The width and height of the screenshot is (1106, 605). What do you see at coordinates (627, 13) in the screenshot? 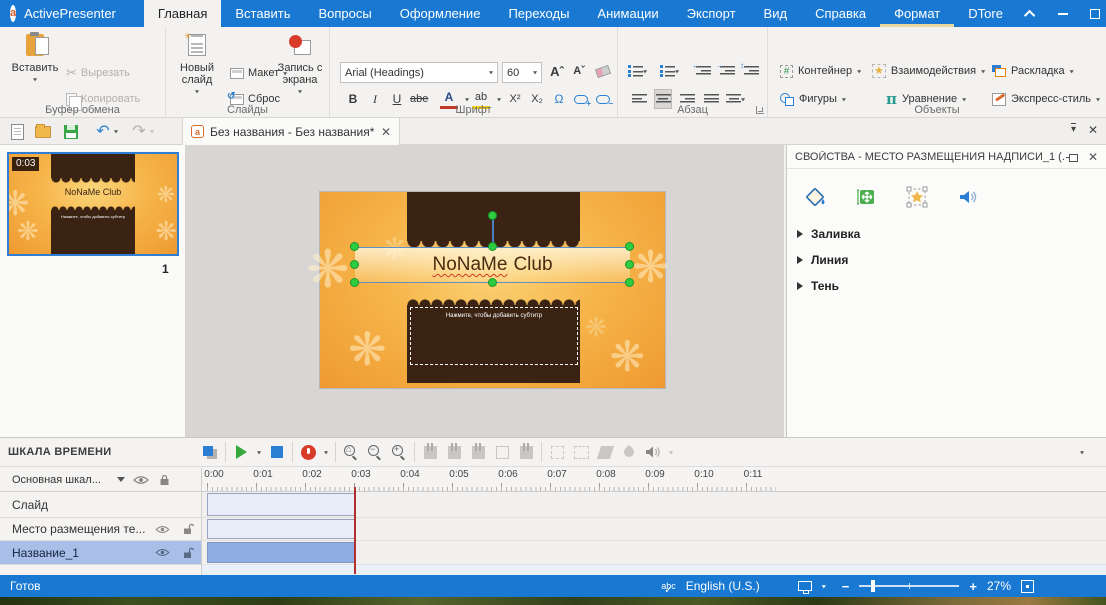
I see `menu-tab-animations: Анимации` at bounding box center [627, 13].